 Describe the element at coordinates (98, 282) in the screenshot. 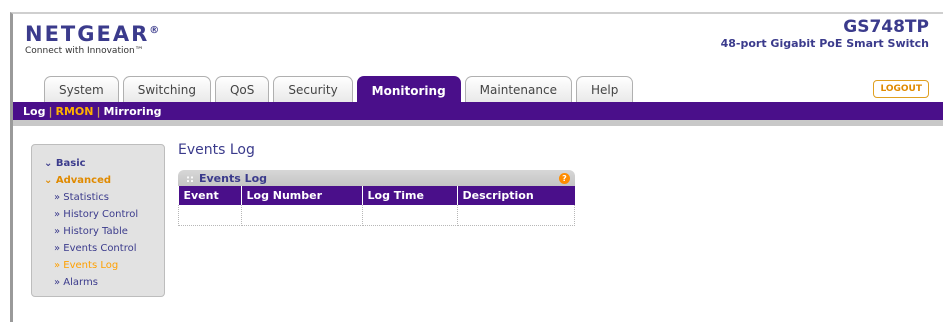

I see `sidebar-item-alarms: » Alarms` at that location.